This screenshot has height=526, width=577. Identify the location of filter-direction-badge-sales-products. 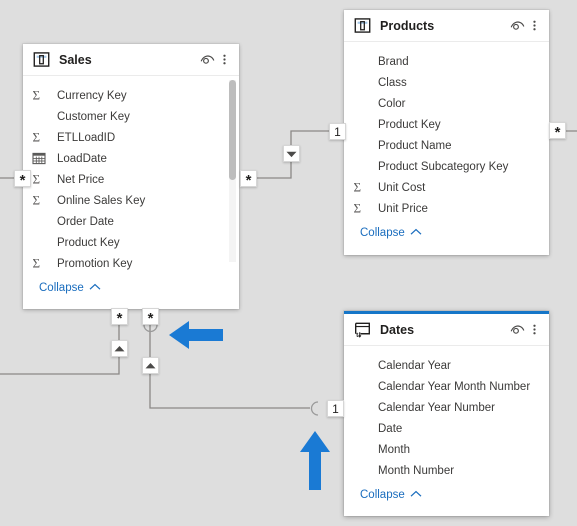
(291, 153).